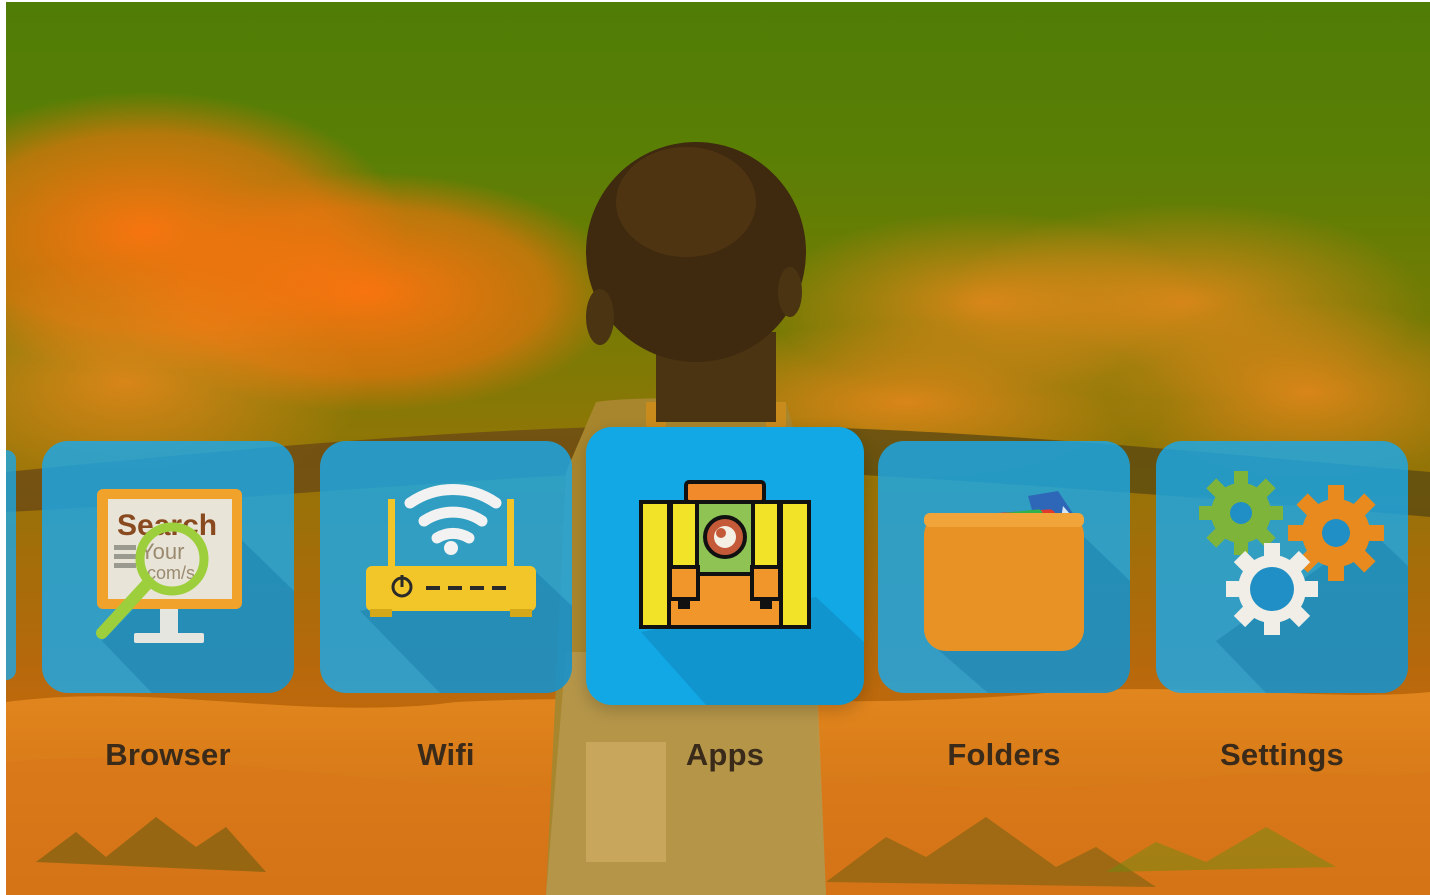 This screenshot has width=1430, height=895. I want to click on wifi-router-icon, so click(451, 550).